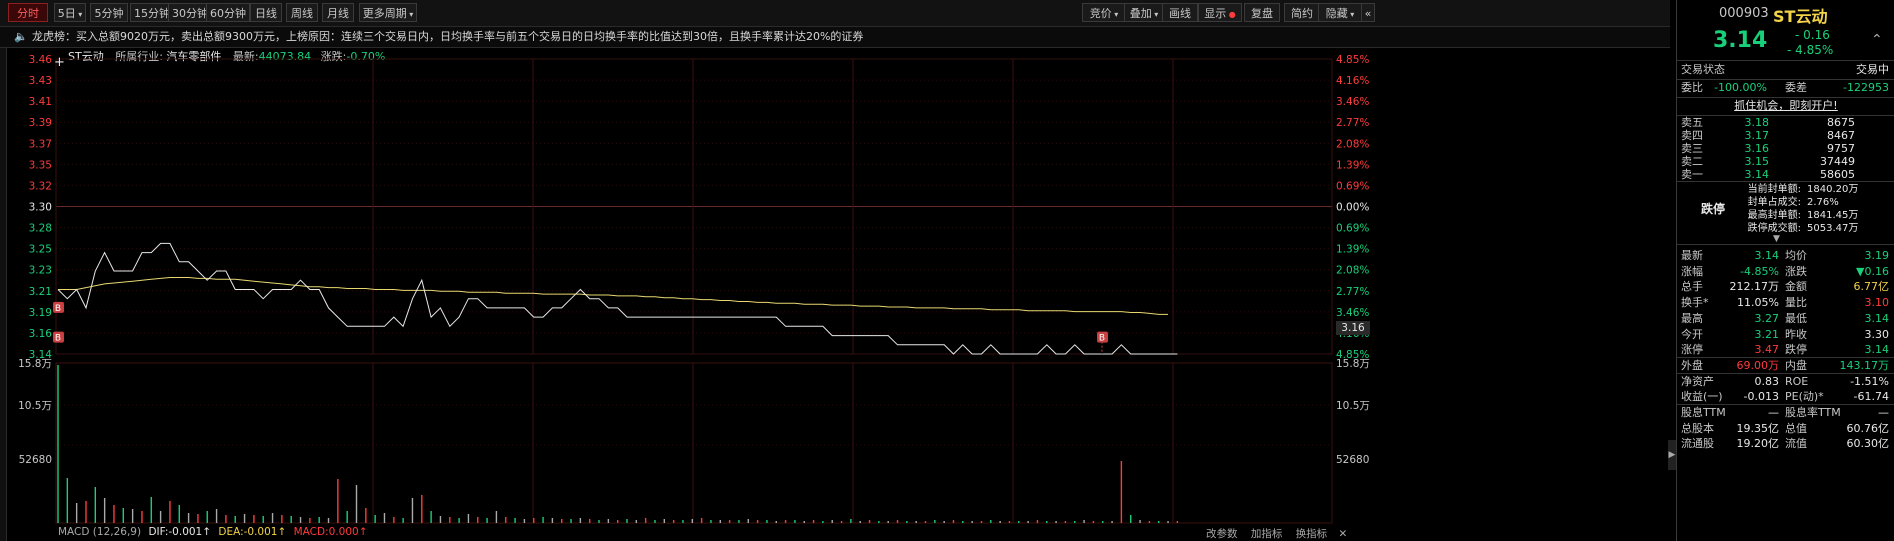  Describe the element at coordinates (1343, 534) in the screenshot. I see `close-indicator-icon: ✕` at that location.